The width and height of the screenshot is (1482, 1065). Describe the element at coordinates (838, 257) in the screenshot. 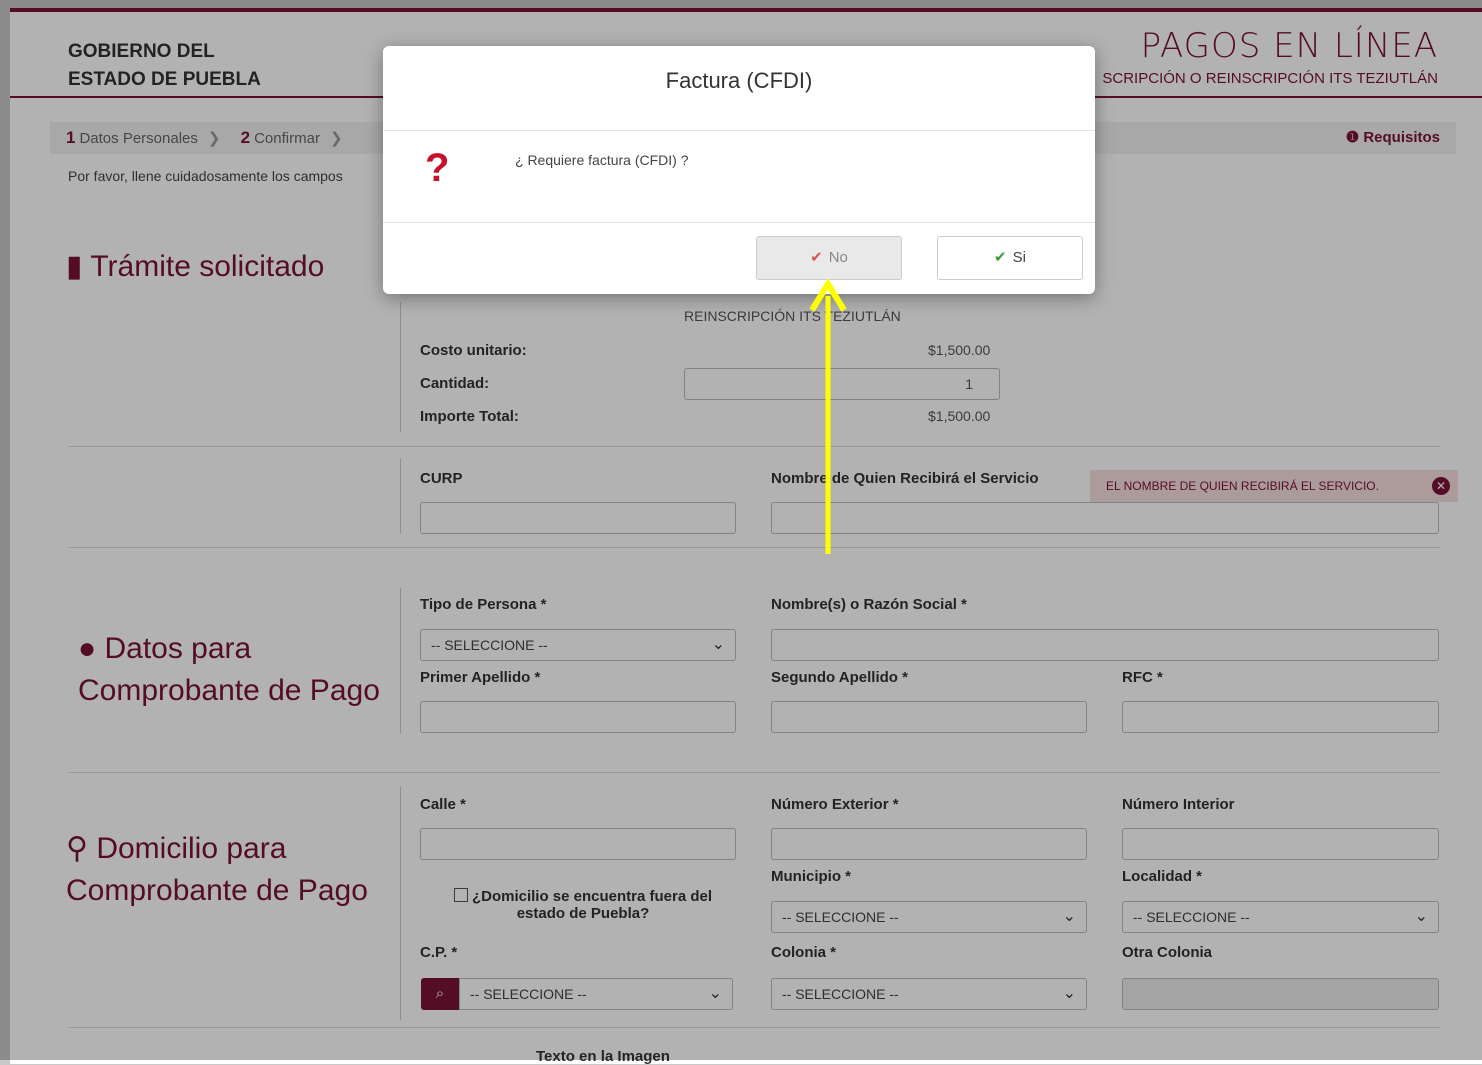

I see `no-label: No` at that location.